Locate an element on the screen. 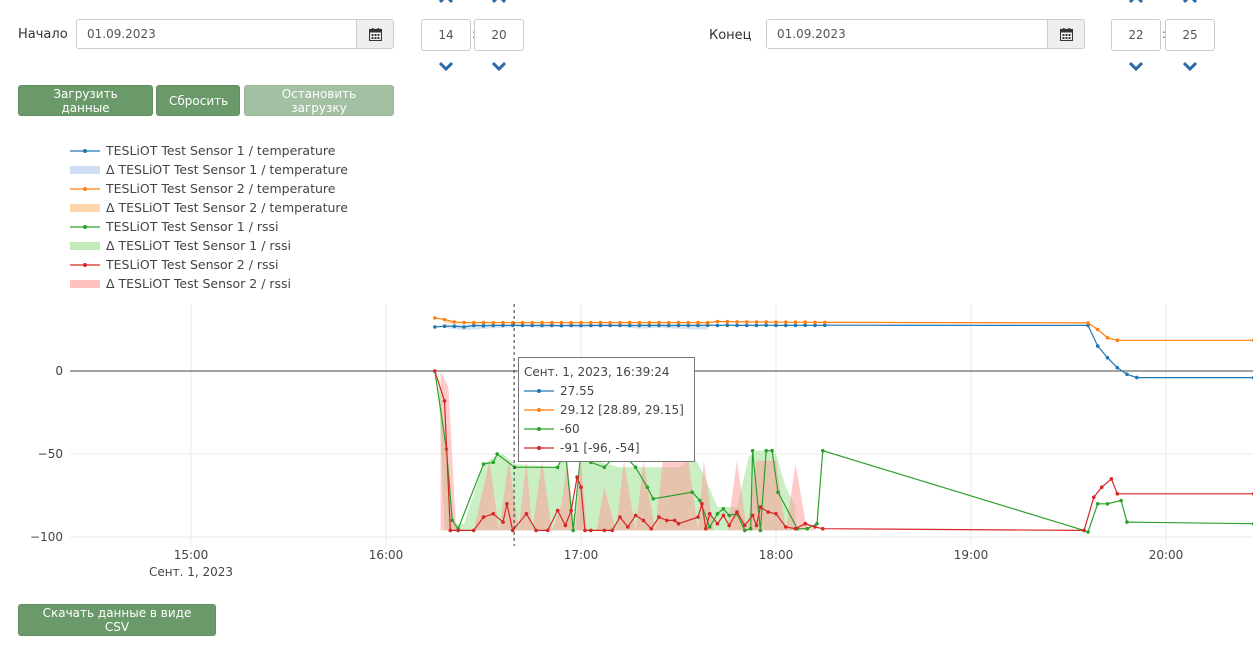 This screenshot has height=655, width=1253. end-calendar-button is located at coordinates (1065, 34).